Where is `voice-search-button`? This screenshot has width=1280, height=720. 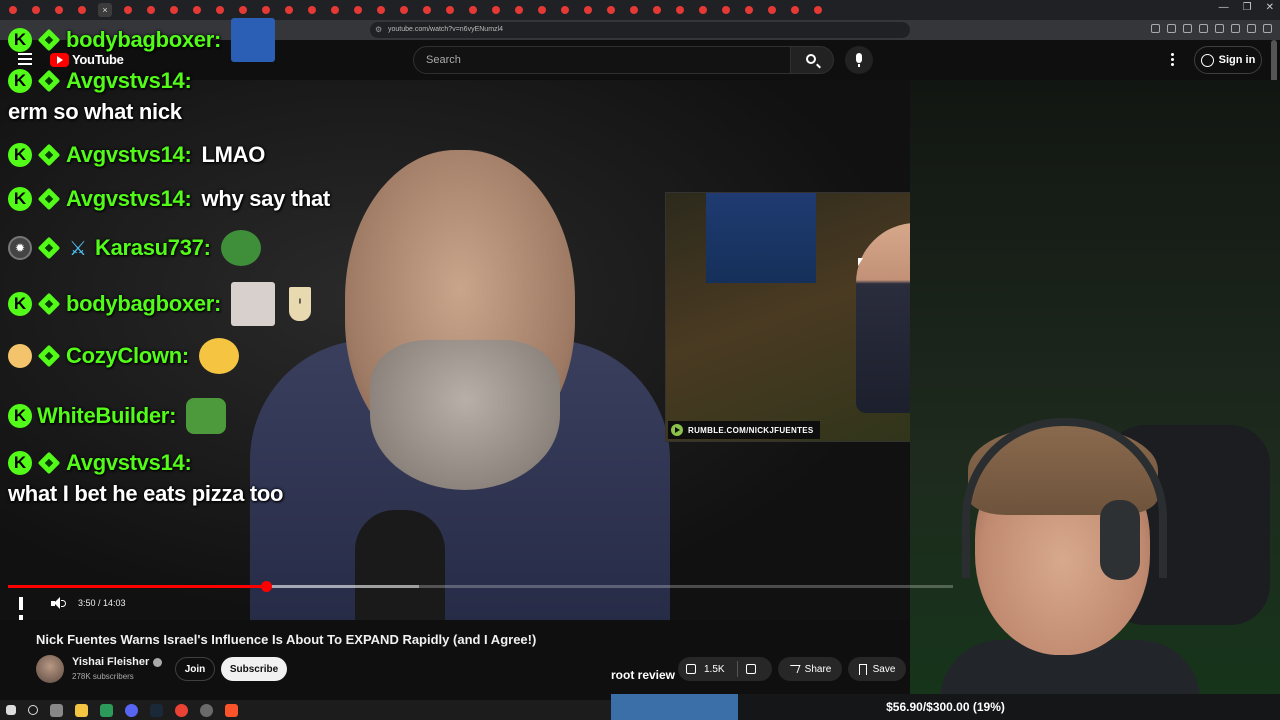 voice-search-button is located at coordinates (859, 60).